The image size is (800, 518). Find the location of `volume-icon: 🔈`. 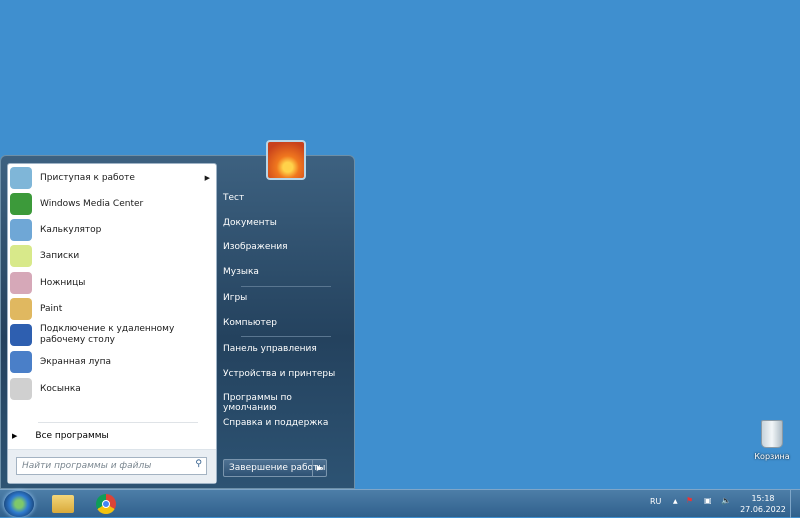

volume-icon: 🔈 is located at coordinates (726, 500).